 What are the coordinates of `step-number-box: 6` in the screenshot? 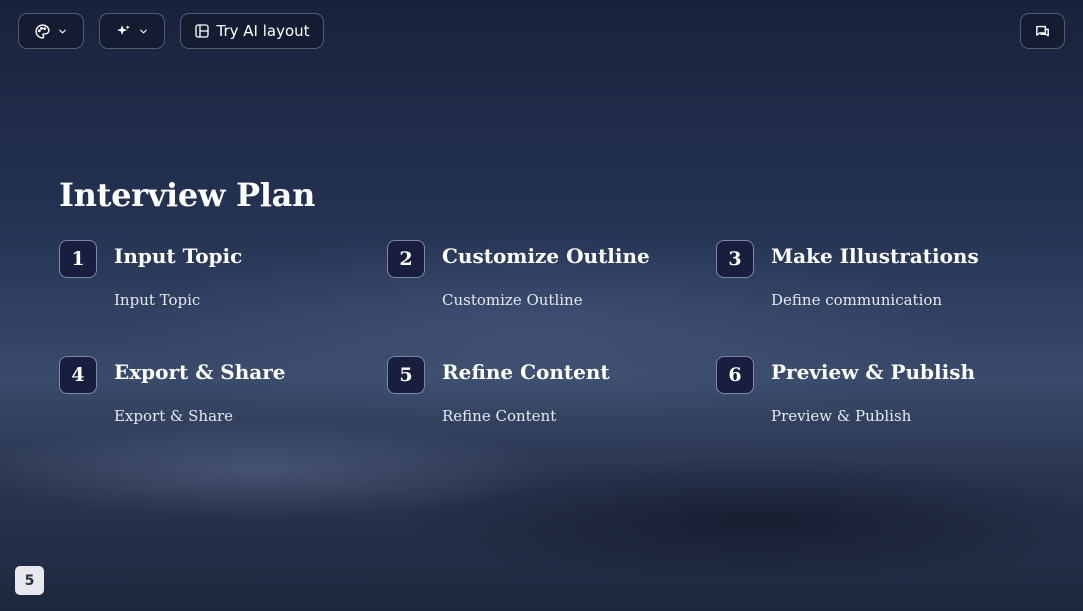 It's located at (735, 375).